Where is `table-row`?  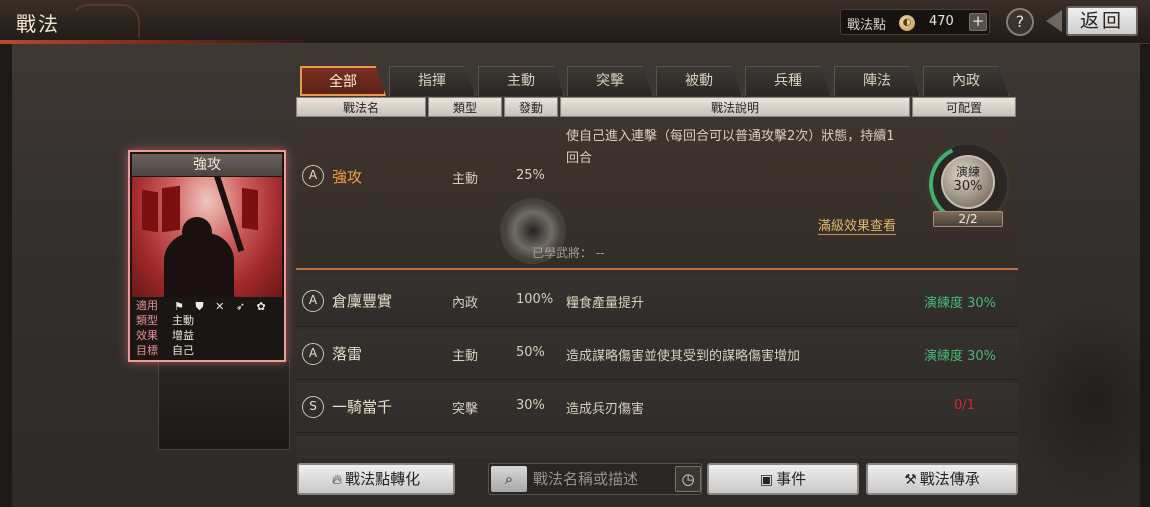 table-row is located at coordinates (657, 447).